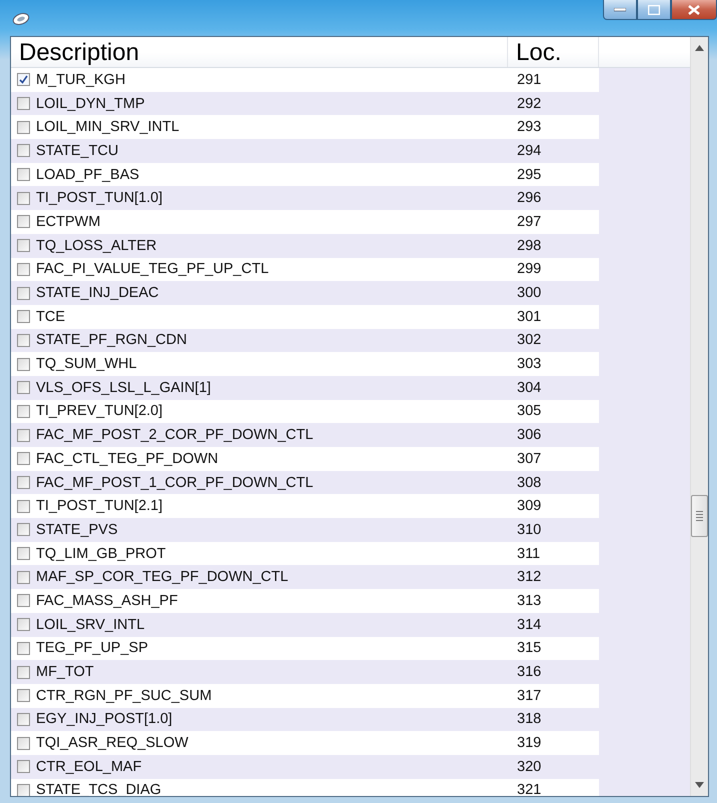 Image resolution: width=717 pixels, height=803 pixels. I want to click on list-row: FAC_MF_POST_2_COR_PF_DOWN_CTL 306, so click(305, 435).